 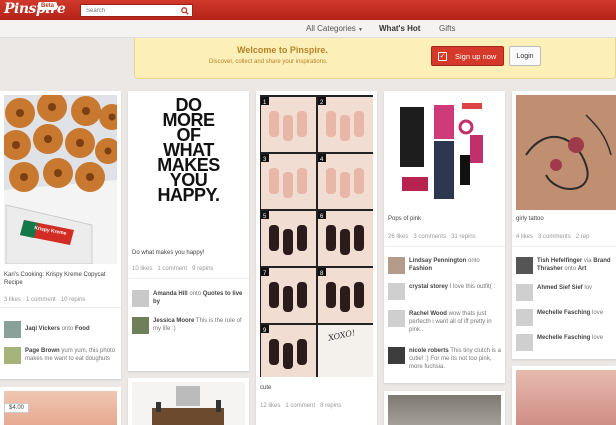 What do you see at coordinates (308, 10) in the screenshot?
I see `top-bar: Pinspire Beta` at bounding box center [308, 10].